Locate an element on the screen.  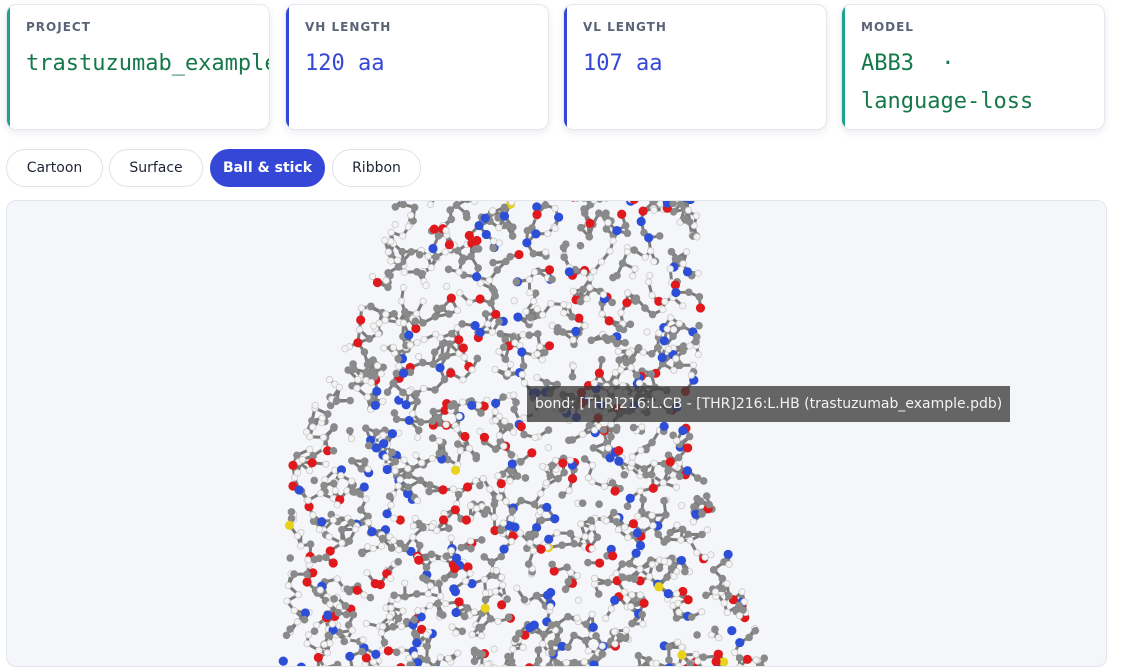
tab-ball-and-stick: Ball & stick is located at coordinates (267, 168).